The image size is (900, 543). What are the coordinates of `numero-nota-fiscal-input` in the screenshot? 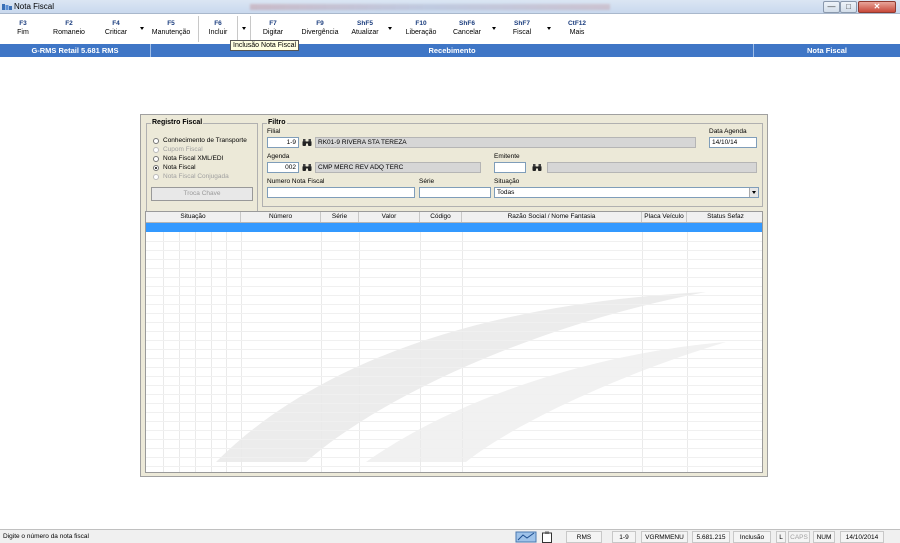 It's located at (341, 192).